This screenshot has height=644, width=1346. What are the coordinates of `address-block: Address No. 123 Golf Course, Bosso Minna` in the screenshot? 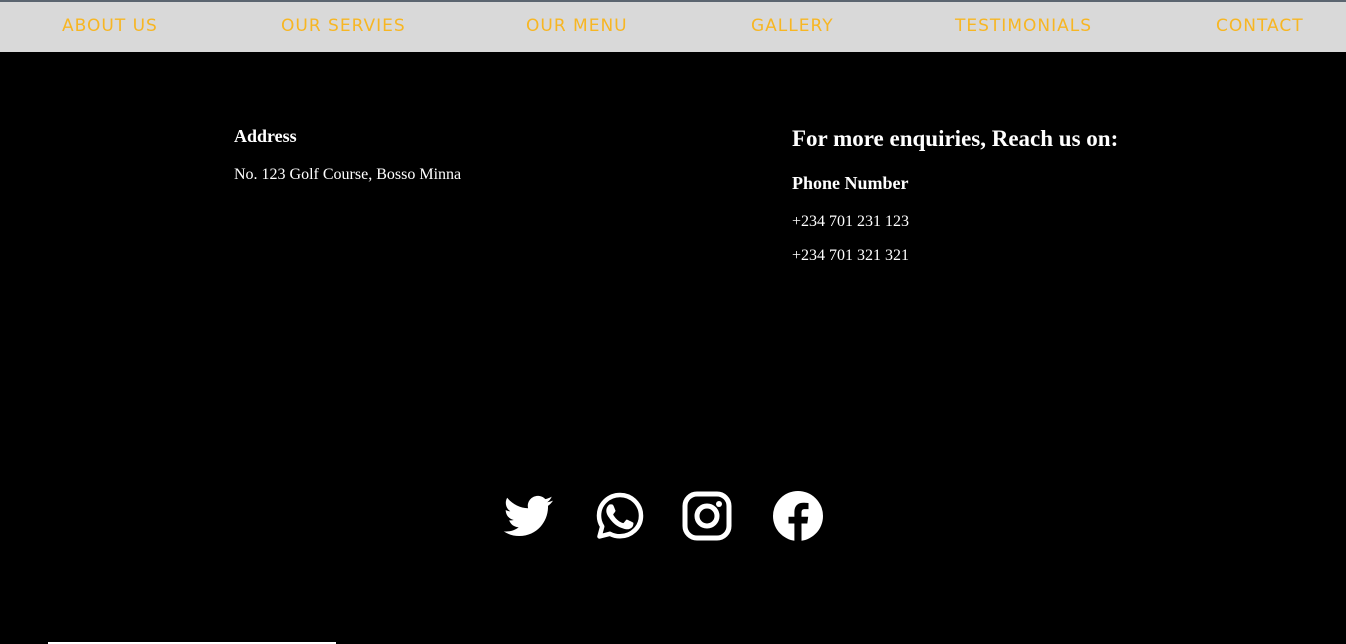 It's located at (444, 154).